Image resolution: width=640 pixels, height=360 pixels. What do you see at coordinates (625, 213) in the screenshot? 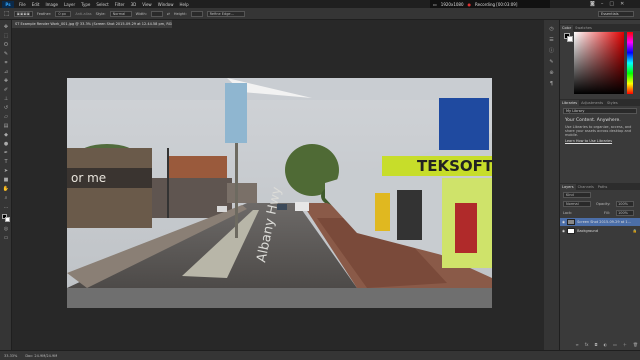
I see `fill-input: 100%` at bounding box center [625, 213].